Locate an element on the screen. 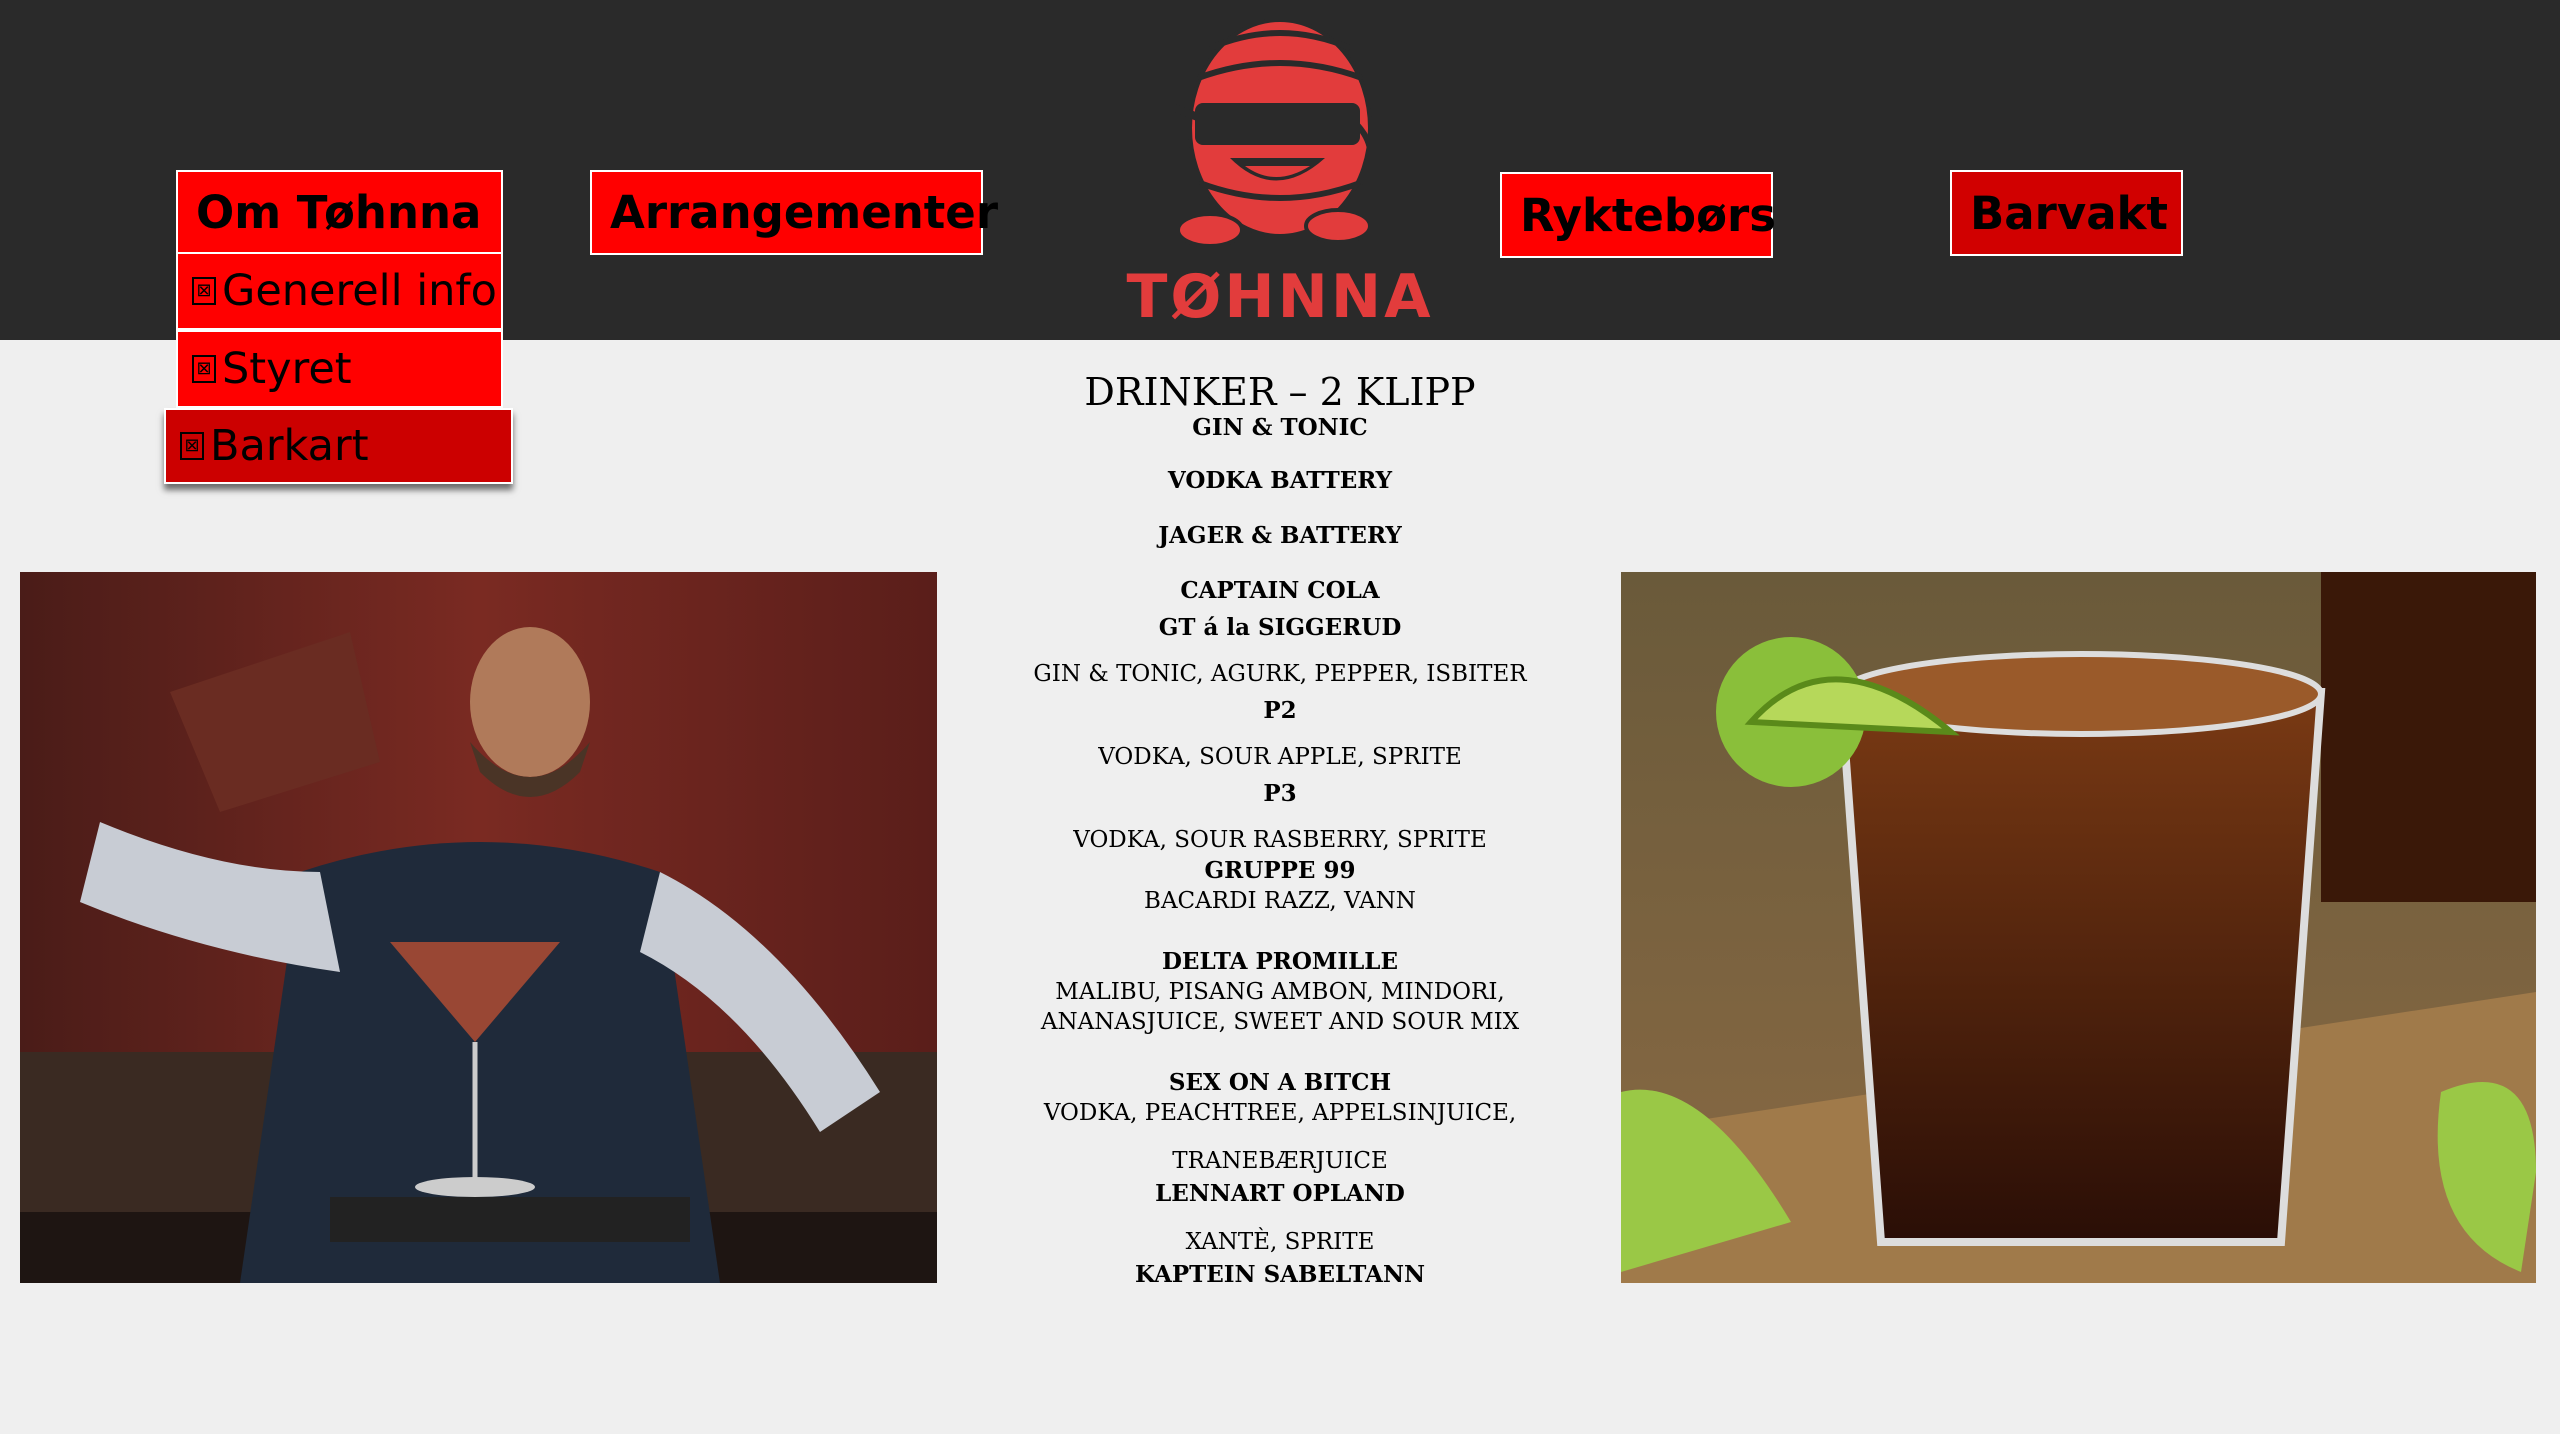 The image size is (2560, 1434). drink-name: JAGER & BATTERY is located at coordinates (1280, 535).